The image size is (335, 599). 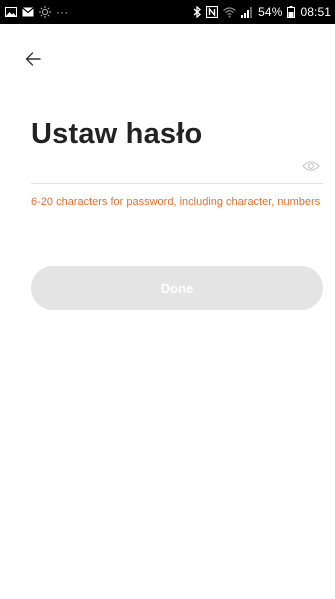 I want to click on wifi-icon, so click(x=230, y=12).